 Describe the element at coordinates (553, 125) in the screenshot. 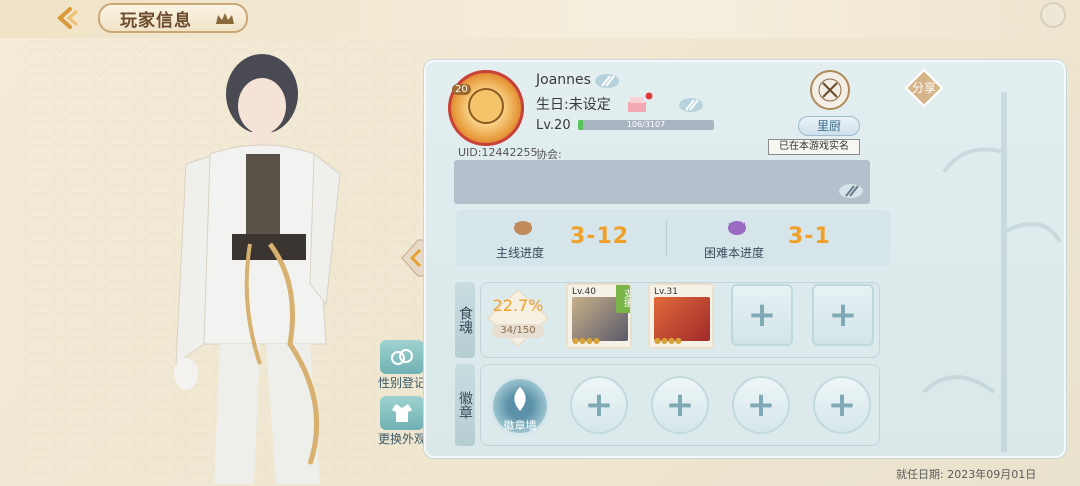

I see `player-level: Lv.20` at that location.